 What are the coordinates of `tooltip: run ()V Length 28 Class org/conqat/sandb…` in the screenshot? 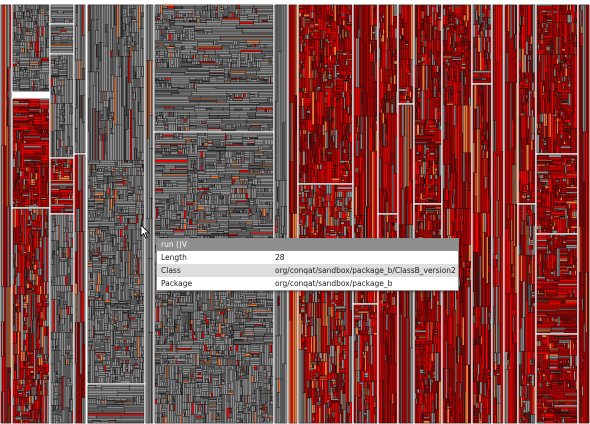 It's located at (307, 264).